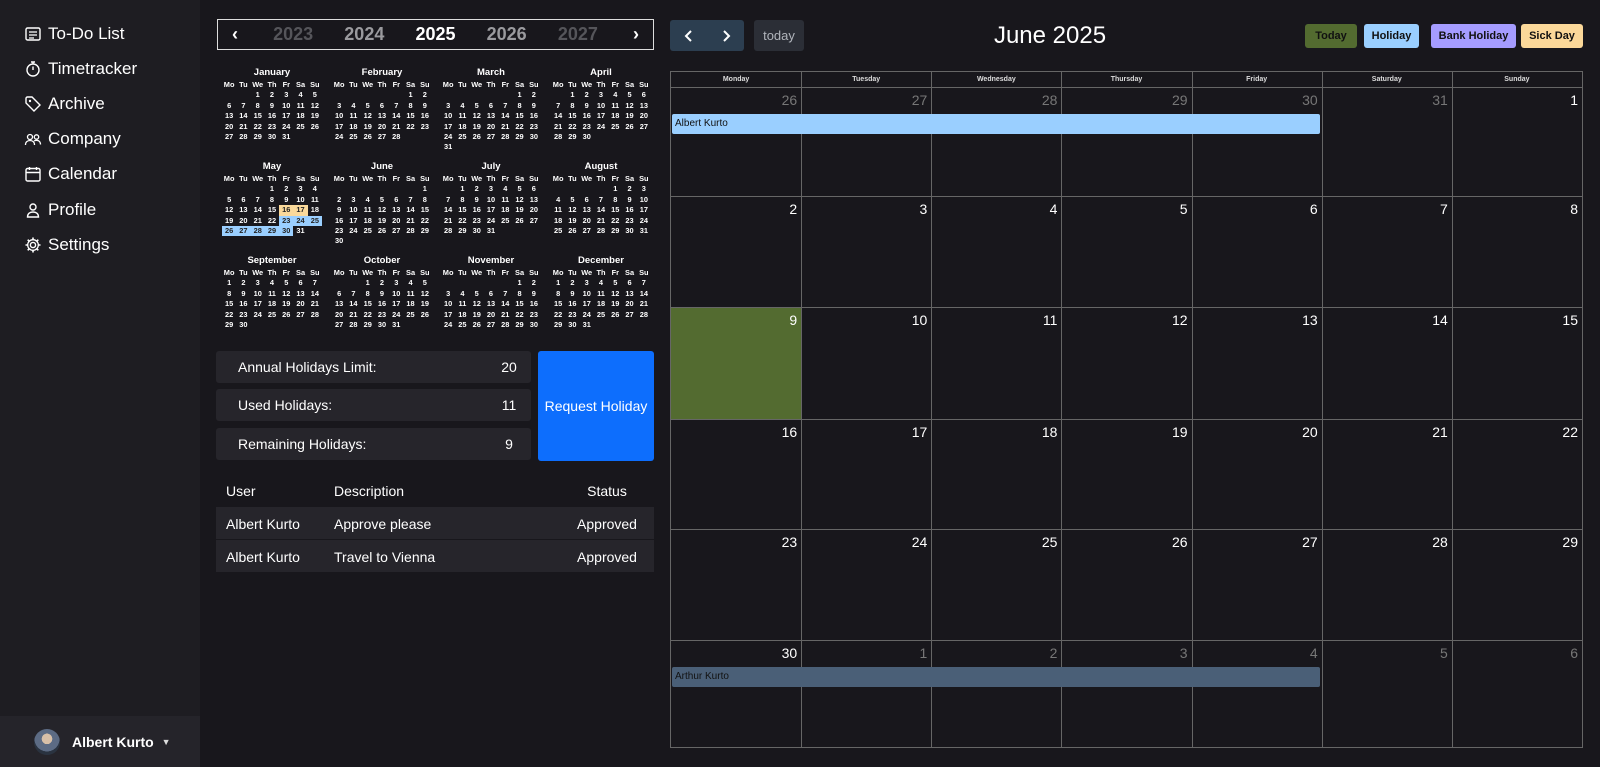 Image resolution: width=1600 pixels, height=767 pixels. What do you see at coordinates (1298, 320) in the screenshot?
I see `day-number: 13` at bounding box center [1298, 320].